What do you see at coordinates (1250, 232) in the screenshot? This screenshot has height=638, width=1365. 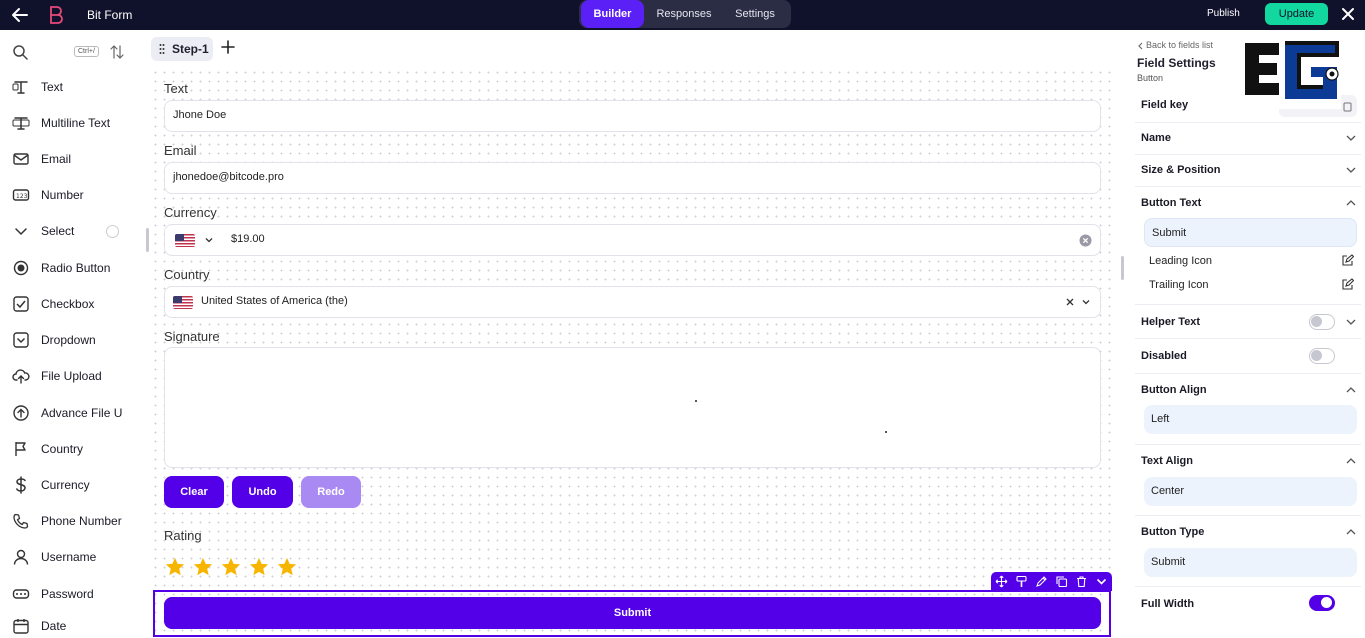 I see `button-text-input: Submit` at bounding box center [1250, 232].